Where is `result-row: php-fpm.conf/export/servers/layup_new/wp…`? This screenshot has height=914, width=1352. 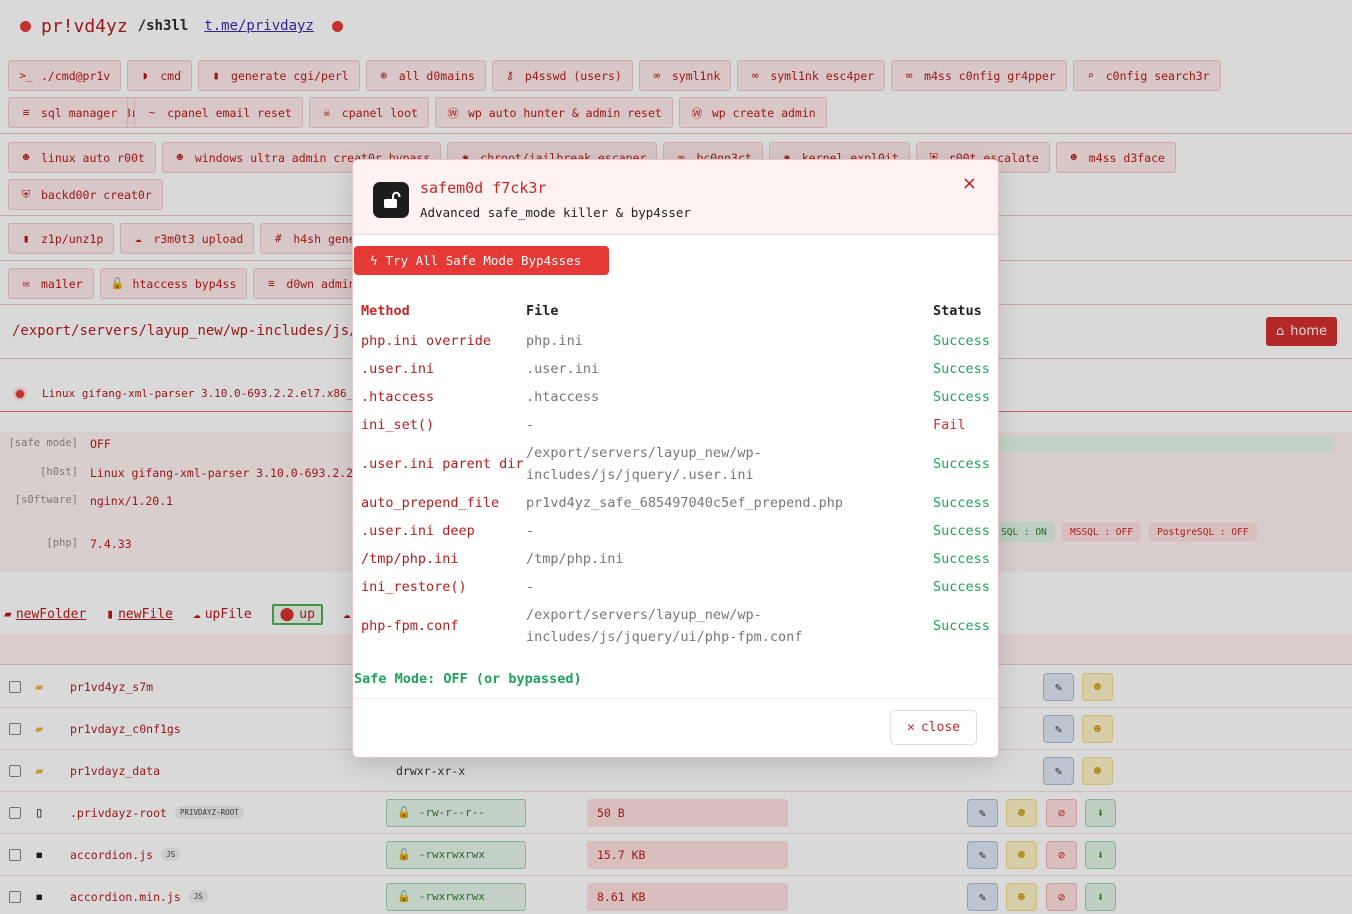
result-row: php-fpm.conf/export/servers/layup_new/wp… is located at coordinates (677, 626).